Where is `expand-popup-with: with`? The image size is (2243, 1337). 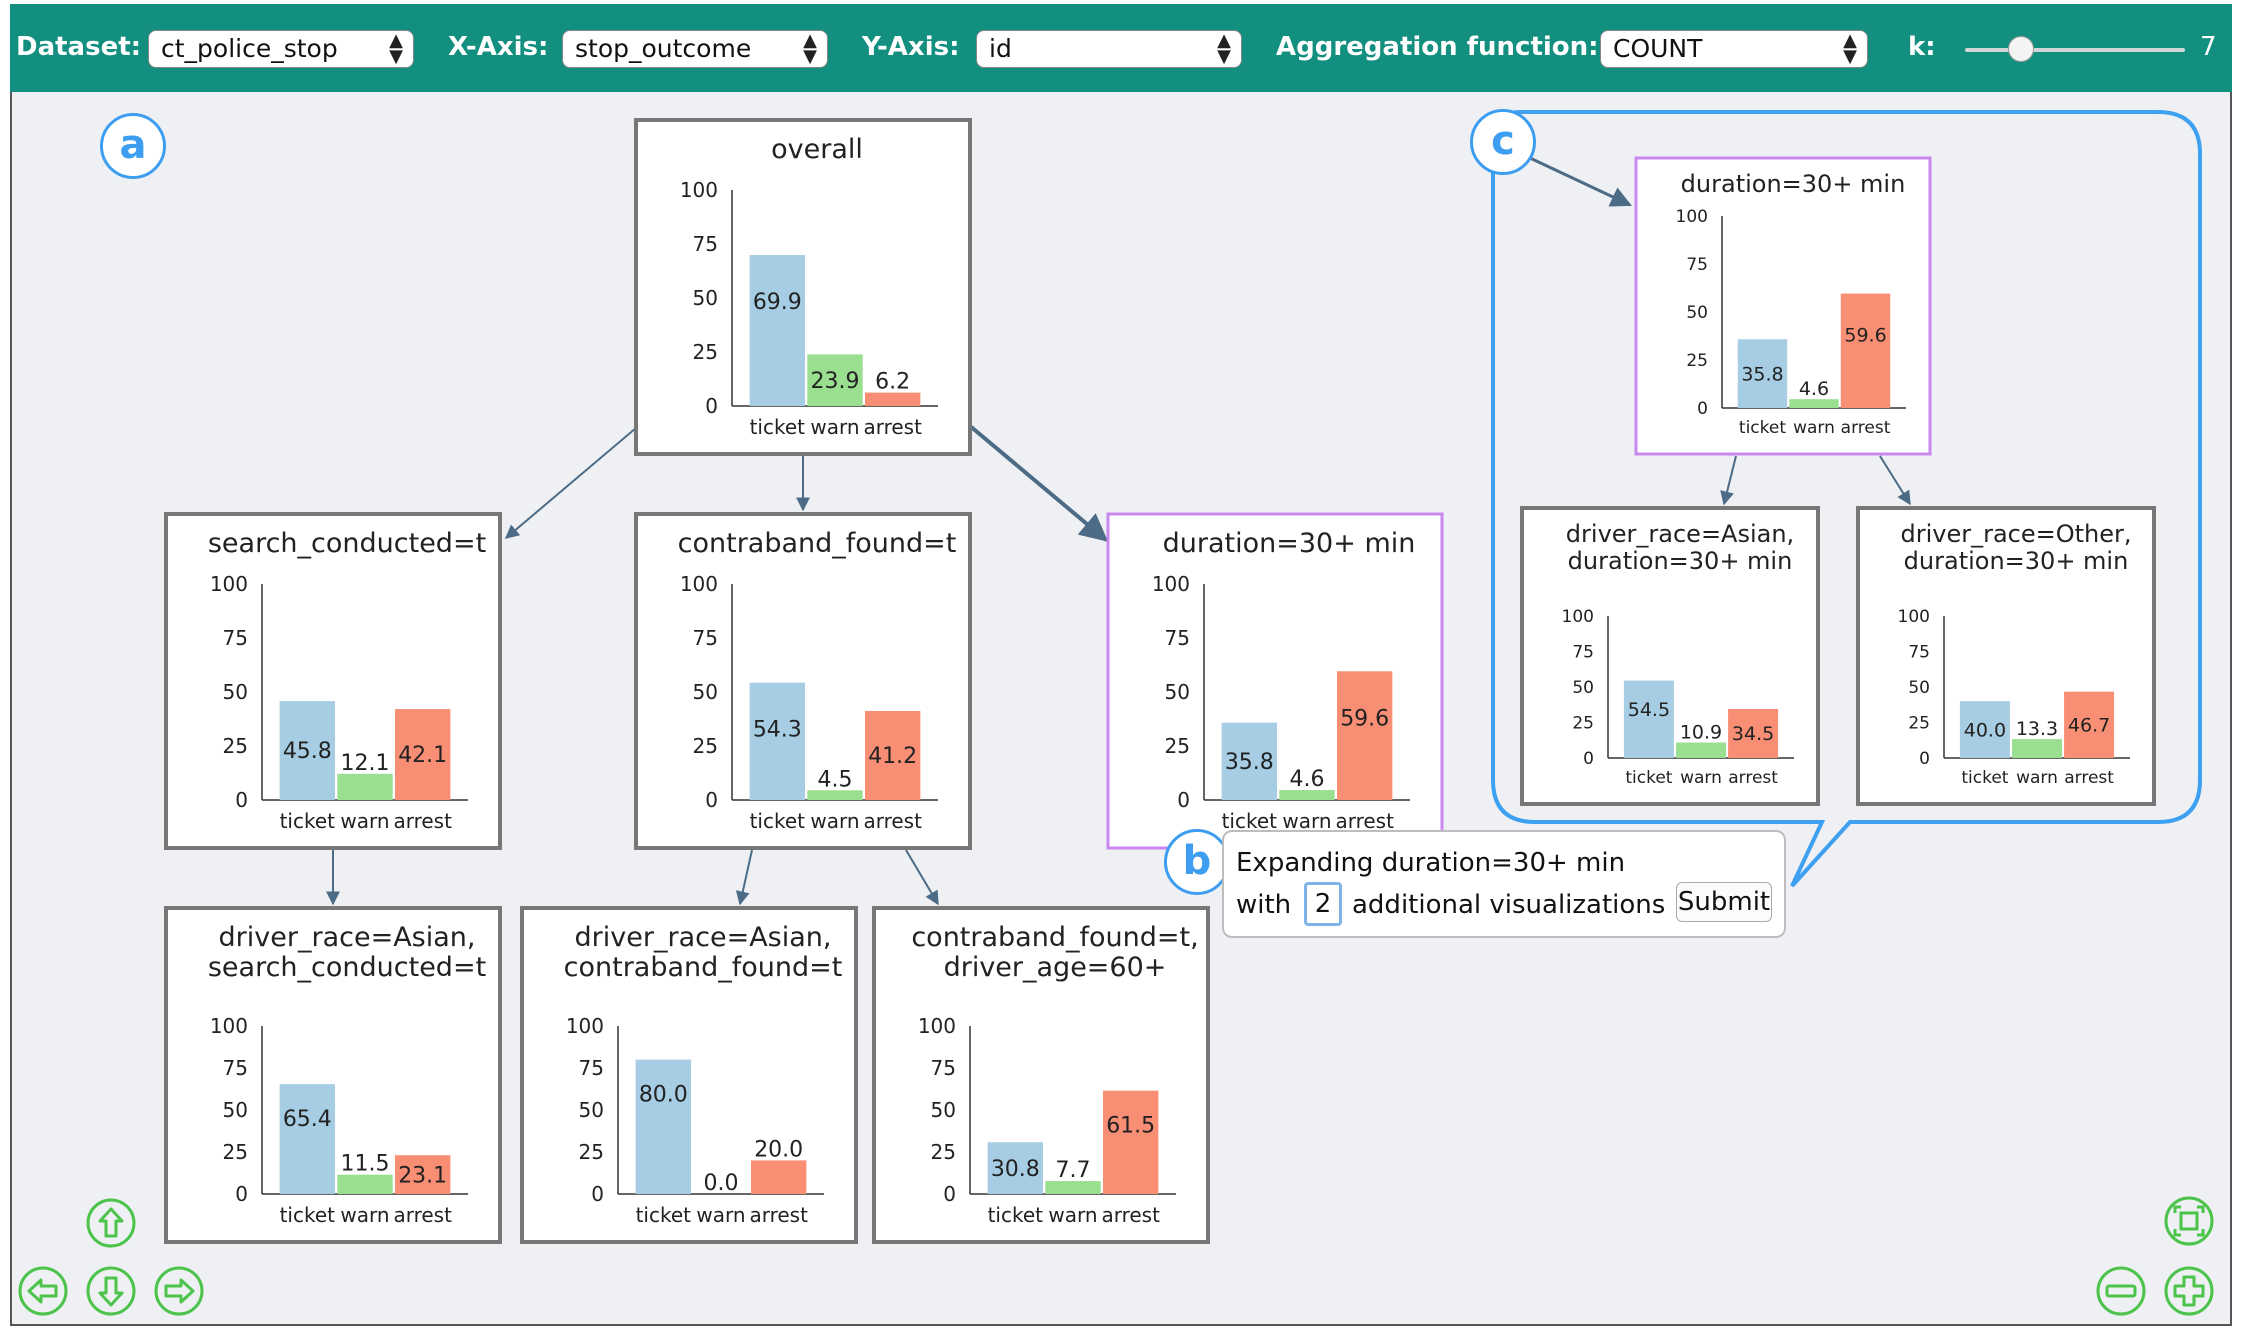
expand-popup-with: with is located at coordinates (1264, 905).